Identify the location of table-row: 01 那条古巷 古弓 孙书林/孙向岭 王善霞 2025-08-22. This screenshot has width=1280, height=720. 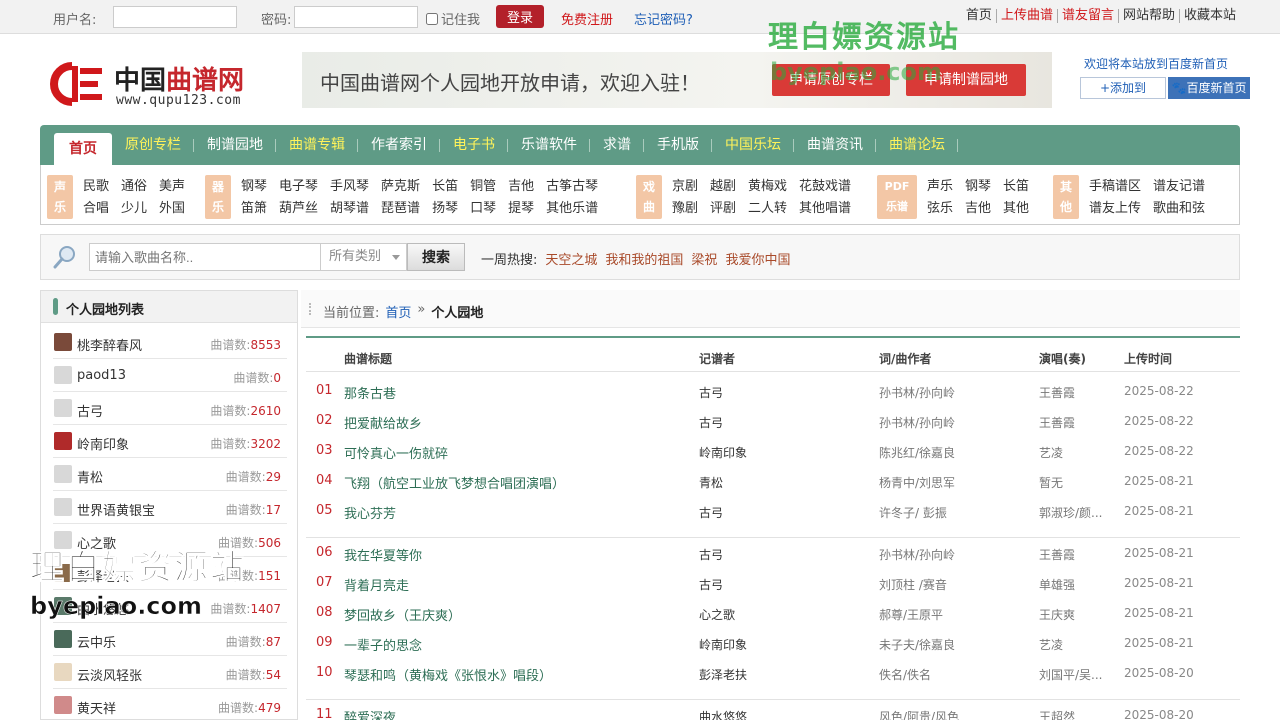
(773, 391).